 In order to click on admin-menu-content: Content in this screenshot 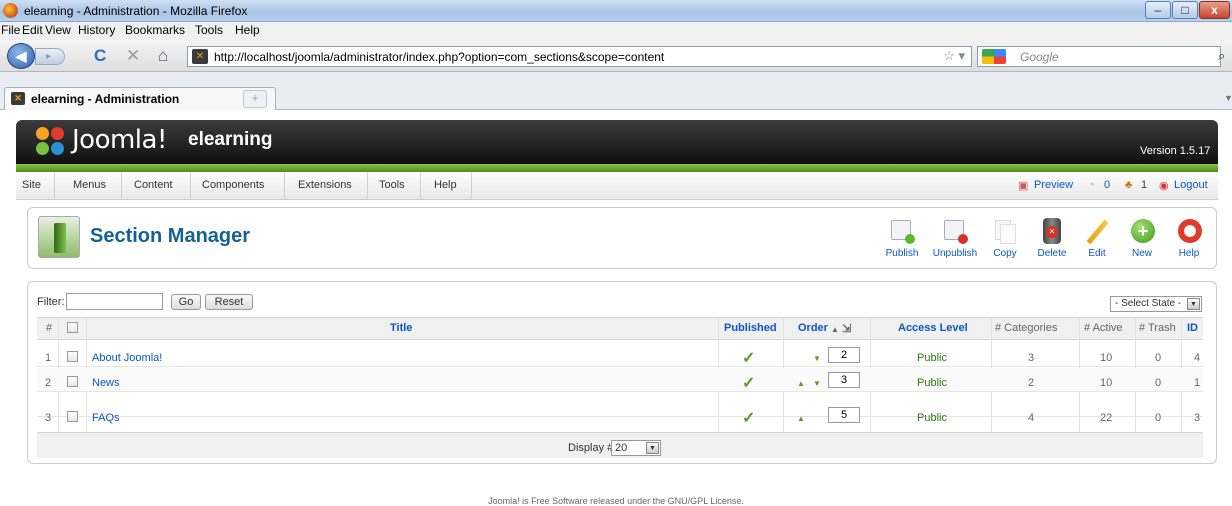, I will do `click(153, 185)`.